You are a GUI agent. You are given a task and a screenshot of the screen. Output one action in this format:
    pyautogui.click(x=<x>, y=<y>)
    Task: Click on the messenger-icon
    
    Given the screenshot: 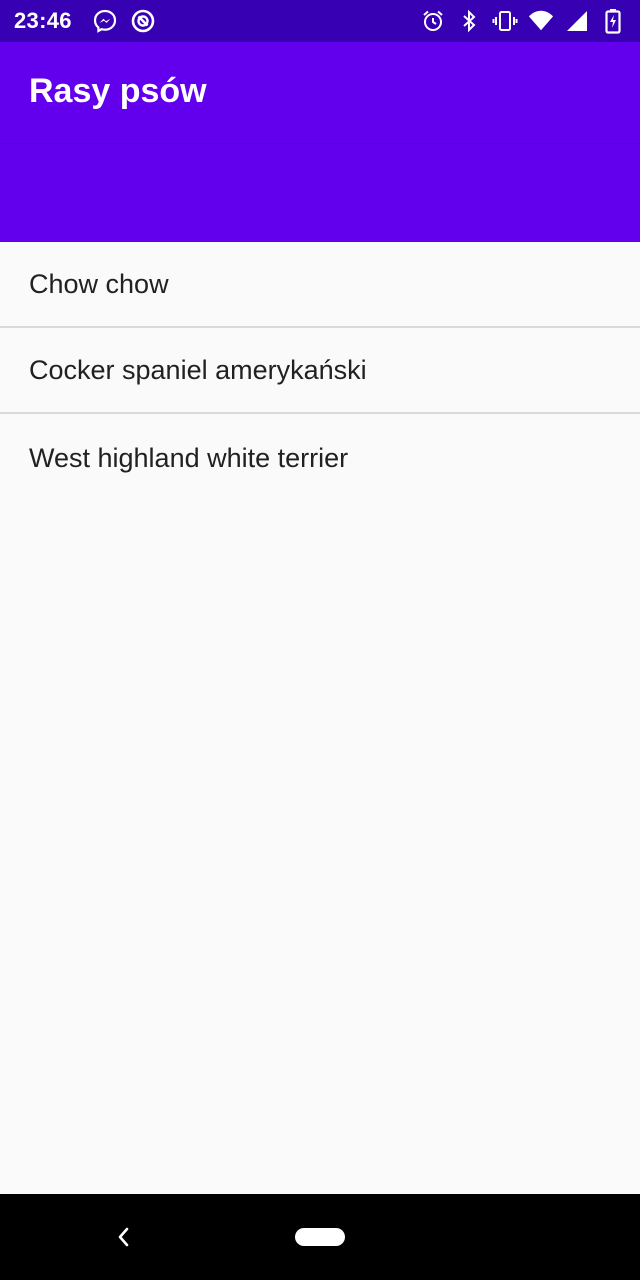 What is the action you would take?
    pyautogui.click(x=105, y=21)
    